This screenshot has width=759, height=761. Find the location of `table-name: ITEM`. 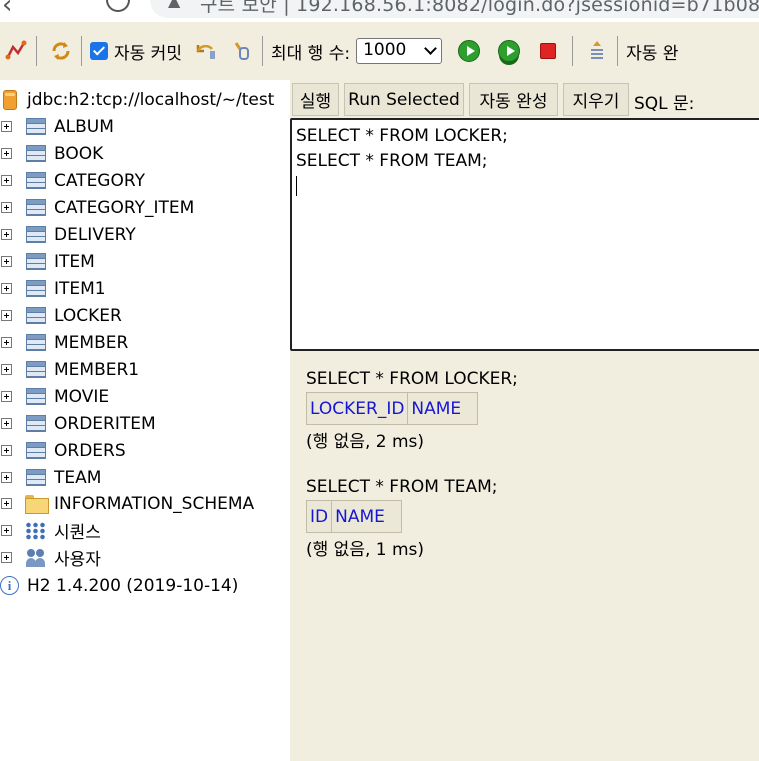

table-name: ITEM is located at coordinates (74, 261).